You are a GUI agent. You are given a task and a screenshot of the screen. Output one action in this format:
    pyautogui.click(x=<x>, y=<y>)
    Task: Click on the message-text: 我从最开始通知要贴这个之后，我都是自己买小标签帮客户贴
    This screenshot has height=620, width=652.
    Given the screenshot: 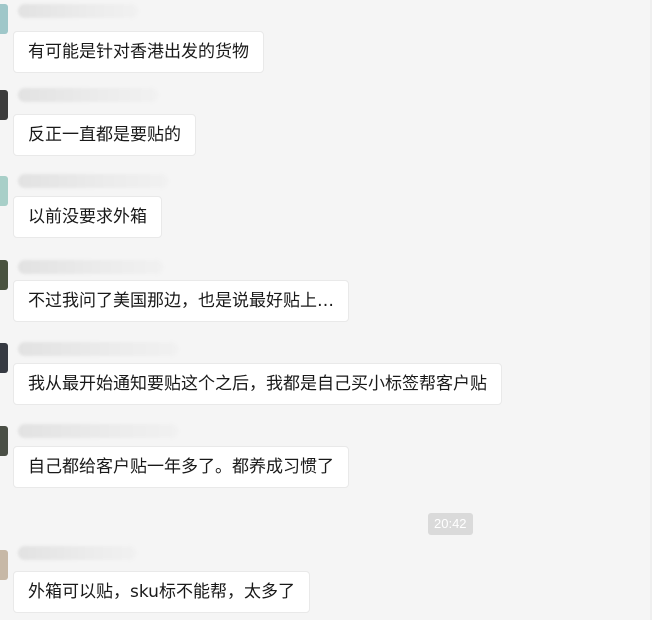 What is the action you would take?
    pyautogui.click(x=257, y=384)
    